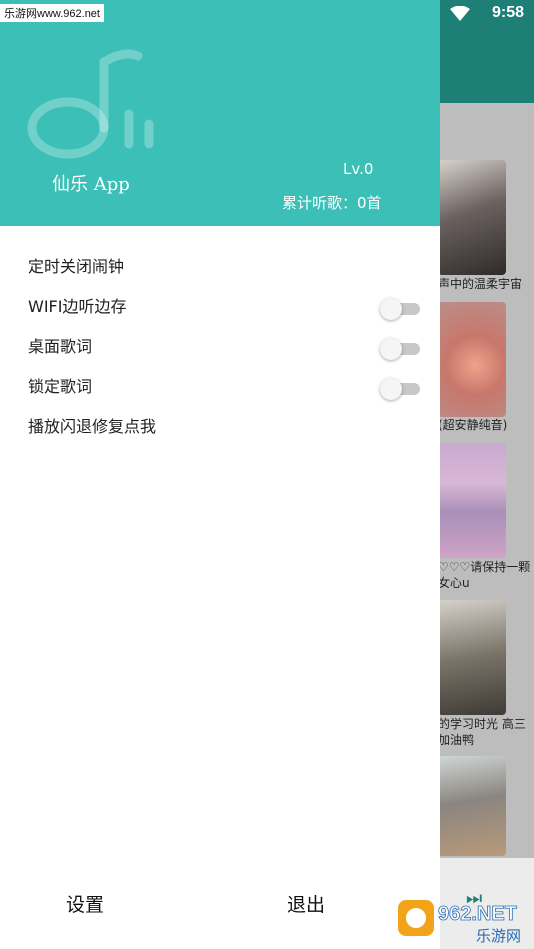 The height and width of the screenshot is (949, 534). What do you see at coordinates (228, 307) in the screenshot?
I see `menu-wifi-cache: WIFI边听边存` at bounding box center [228, 307].